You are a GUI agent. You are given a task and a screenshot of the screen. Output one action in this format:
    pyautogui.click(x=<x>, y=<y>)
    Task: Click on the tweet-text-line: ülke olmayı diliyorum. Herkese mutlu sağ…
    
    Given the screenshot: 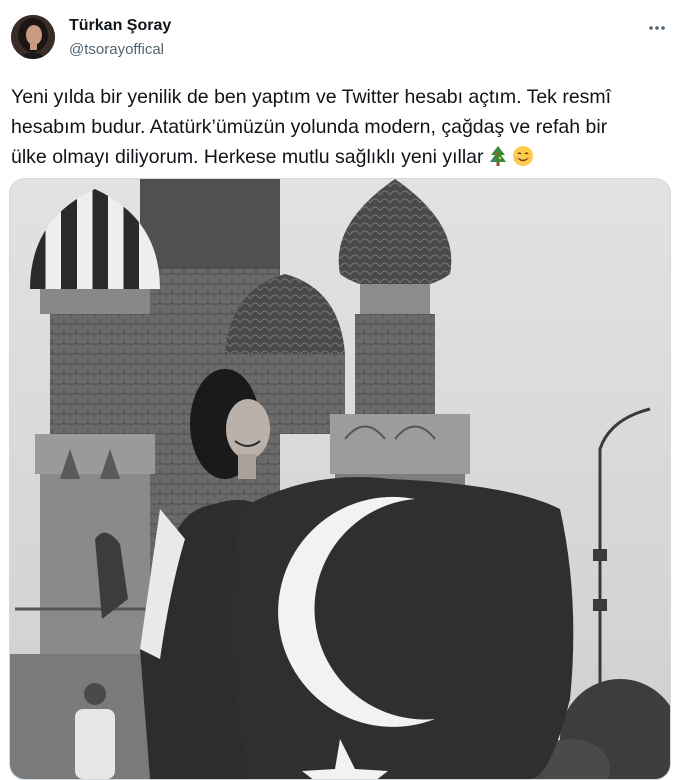 What is the action you would take?
    pyautogui.click(x=338, y=159)
    